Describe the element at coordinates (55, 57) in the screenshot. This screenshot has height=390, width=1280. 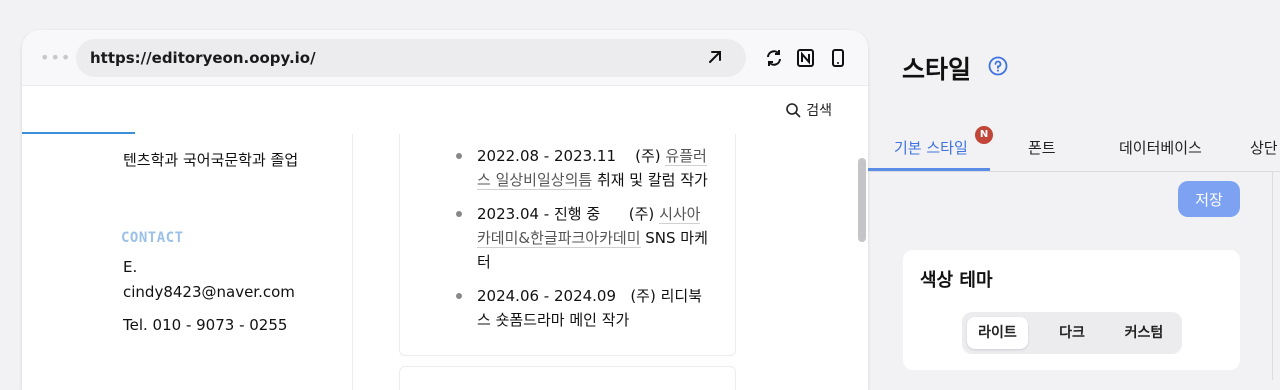
I see `more-dots-icon: •••` at that location.